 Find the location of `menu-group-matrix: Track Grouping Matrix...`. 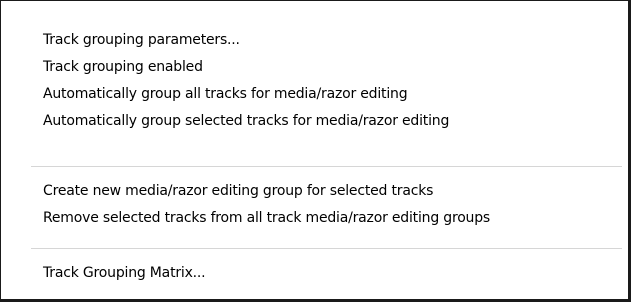

menu-group-matrix: Track Grouping Matrix... is located at coordinates (314, 273).